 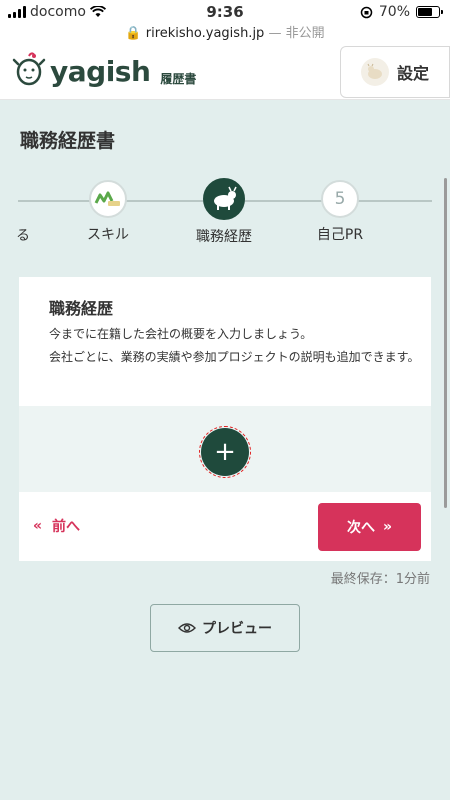 I want to click on next-button: 次へ », so click(x=369, y=527).